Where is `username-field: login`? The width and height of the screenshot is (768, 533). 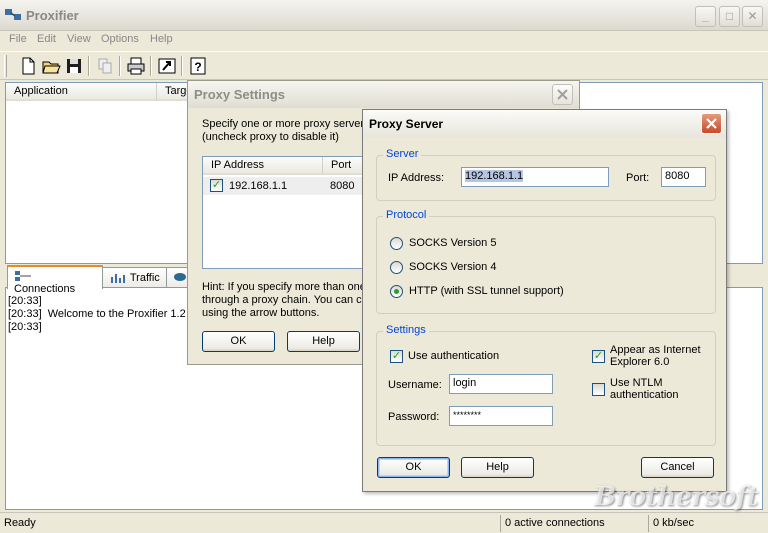
username-field: login is located at coordinates (501, 384).